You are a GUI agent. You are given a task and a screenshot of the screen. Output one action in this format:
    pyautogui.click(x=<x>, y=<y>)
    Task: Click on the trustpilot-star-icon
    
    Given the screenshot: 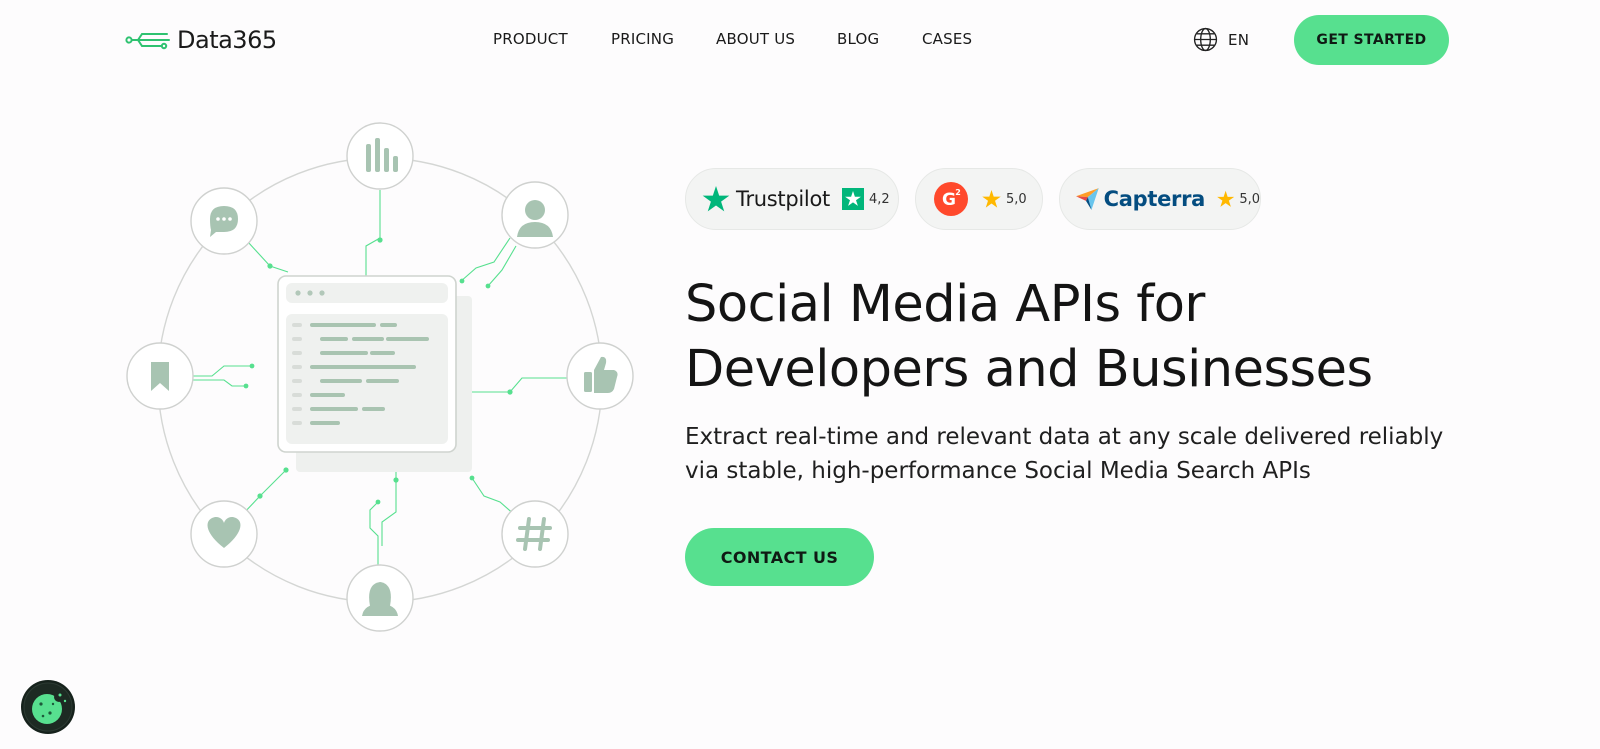 What is the action you would take?
    pyautogui.click(x=716, y=199)
    